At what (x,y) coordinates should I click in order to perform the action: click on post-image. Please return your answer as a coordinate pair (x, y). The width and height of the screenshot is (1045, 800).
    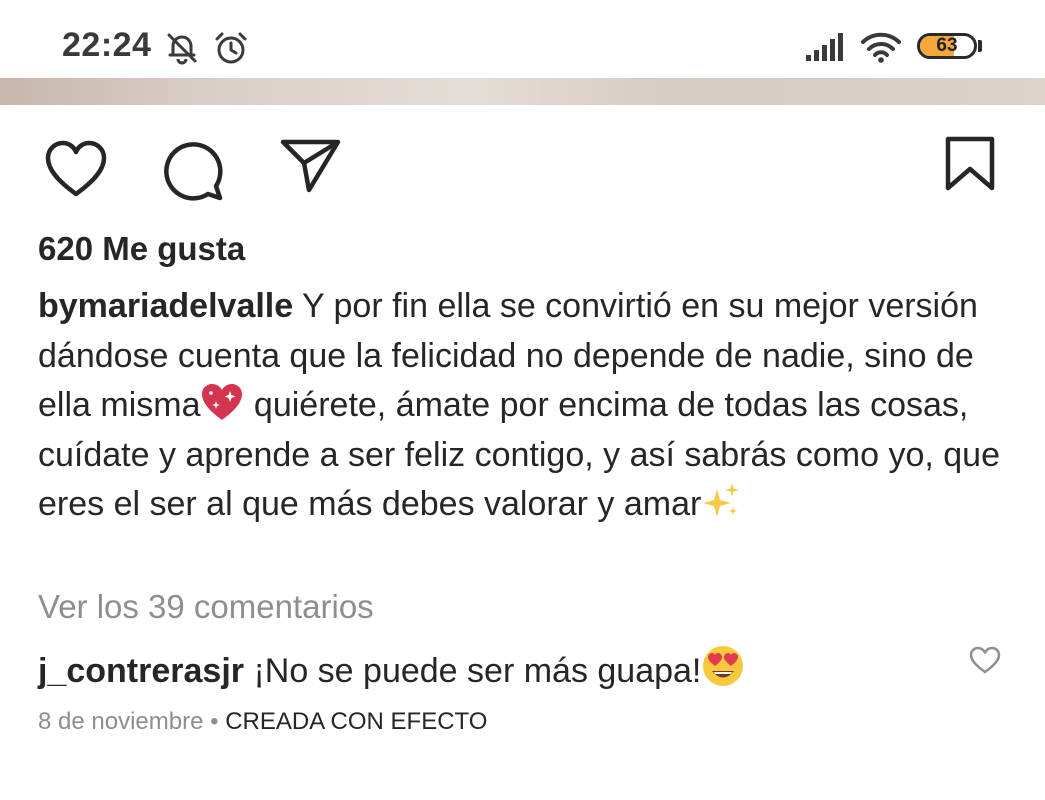
    Looking at the image, I should click on (522, 91).